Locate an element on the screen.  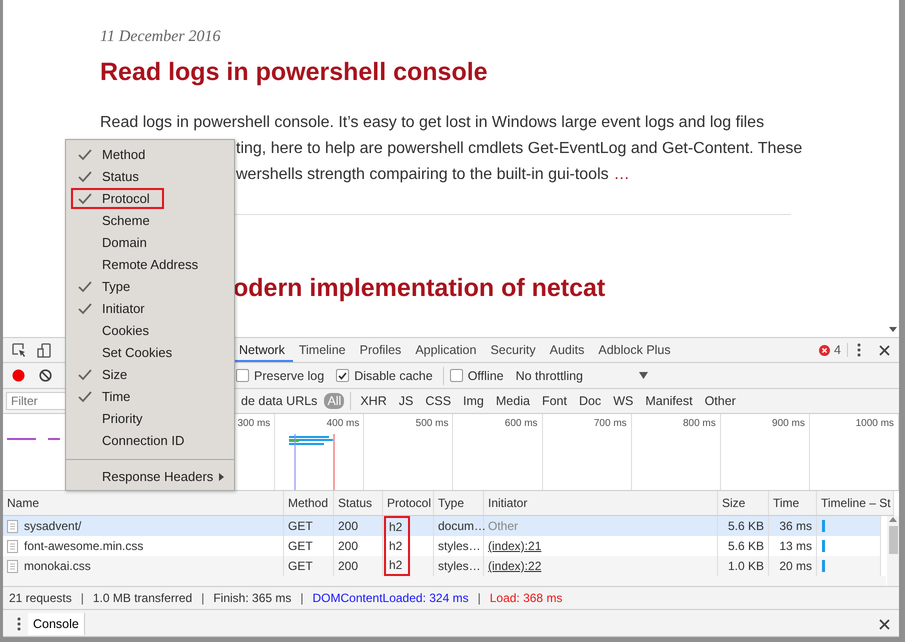
type-filter: CSS is located at coordinates (438, 401).